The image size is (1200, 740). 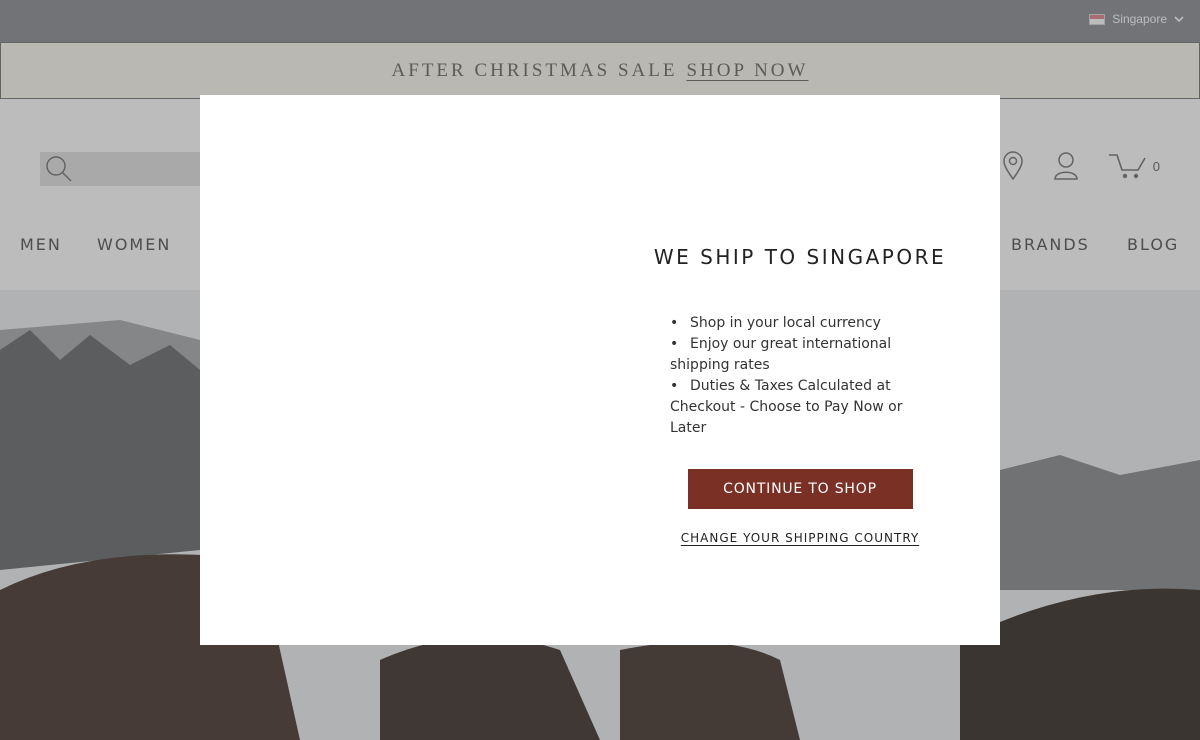 What do you see at coordinates (800, 257) in the screenshot?
I see `modal-title: WE SHIP TO SINGAPORE` at bounding box center [800, 257].